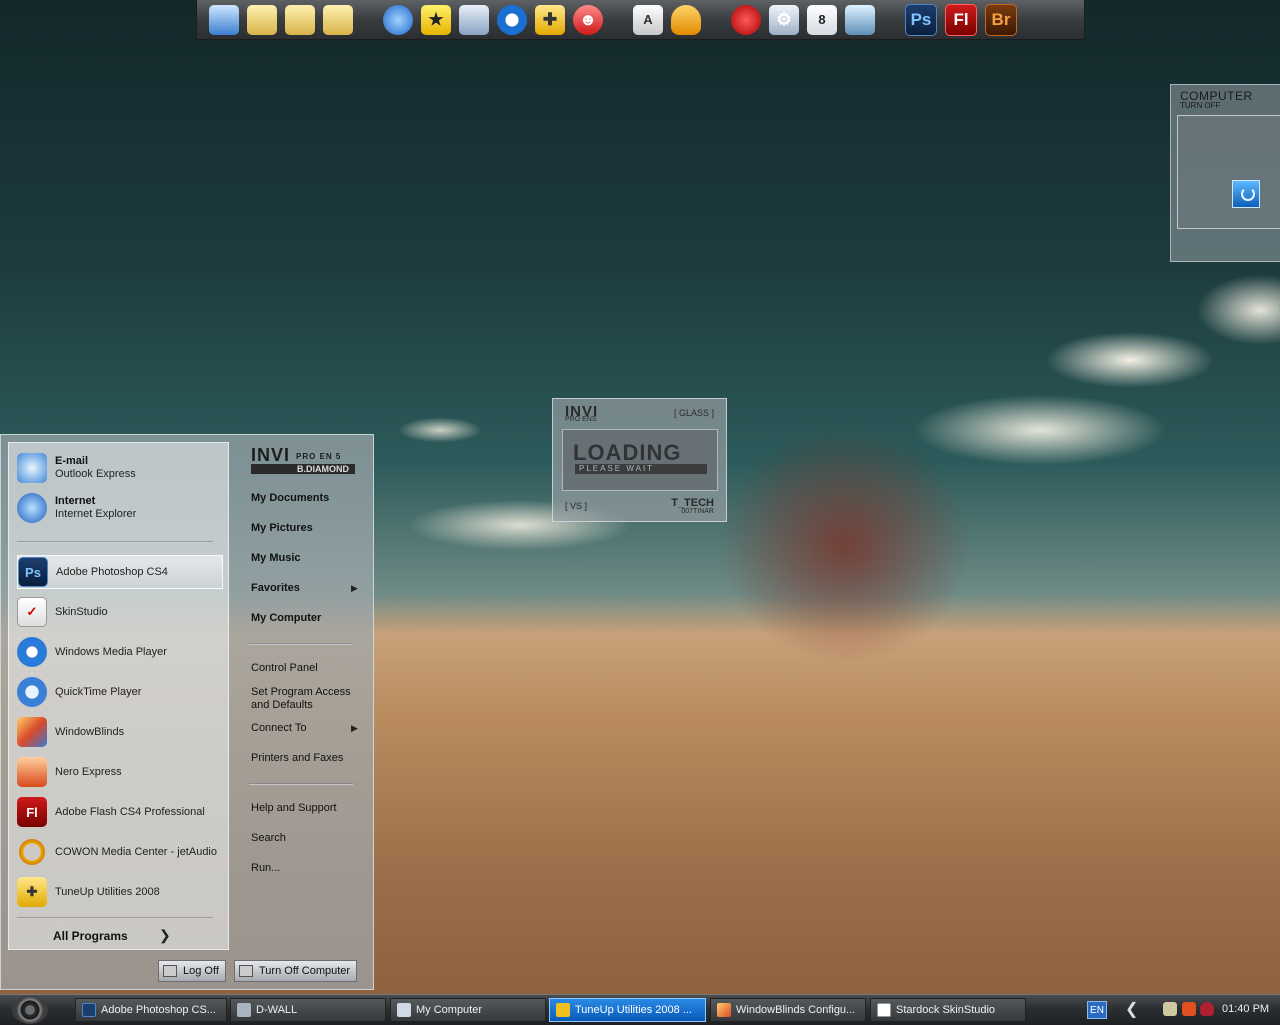 The width and height of the screenshot is (1280, 1025). Describe the element at coordinates (120, 612) in the screenshot. I see `program-skinstudio: ✓ SkinStudio` at that location.